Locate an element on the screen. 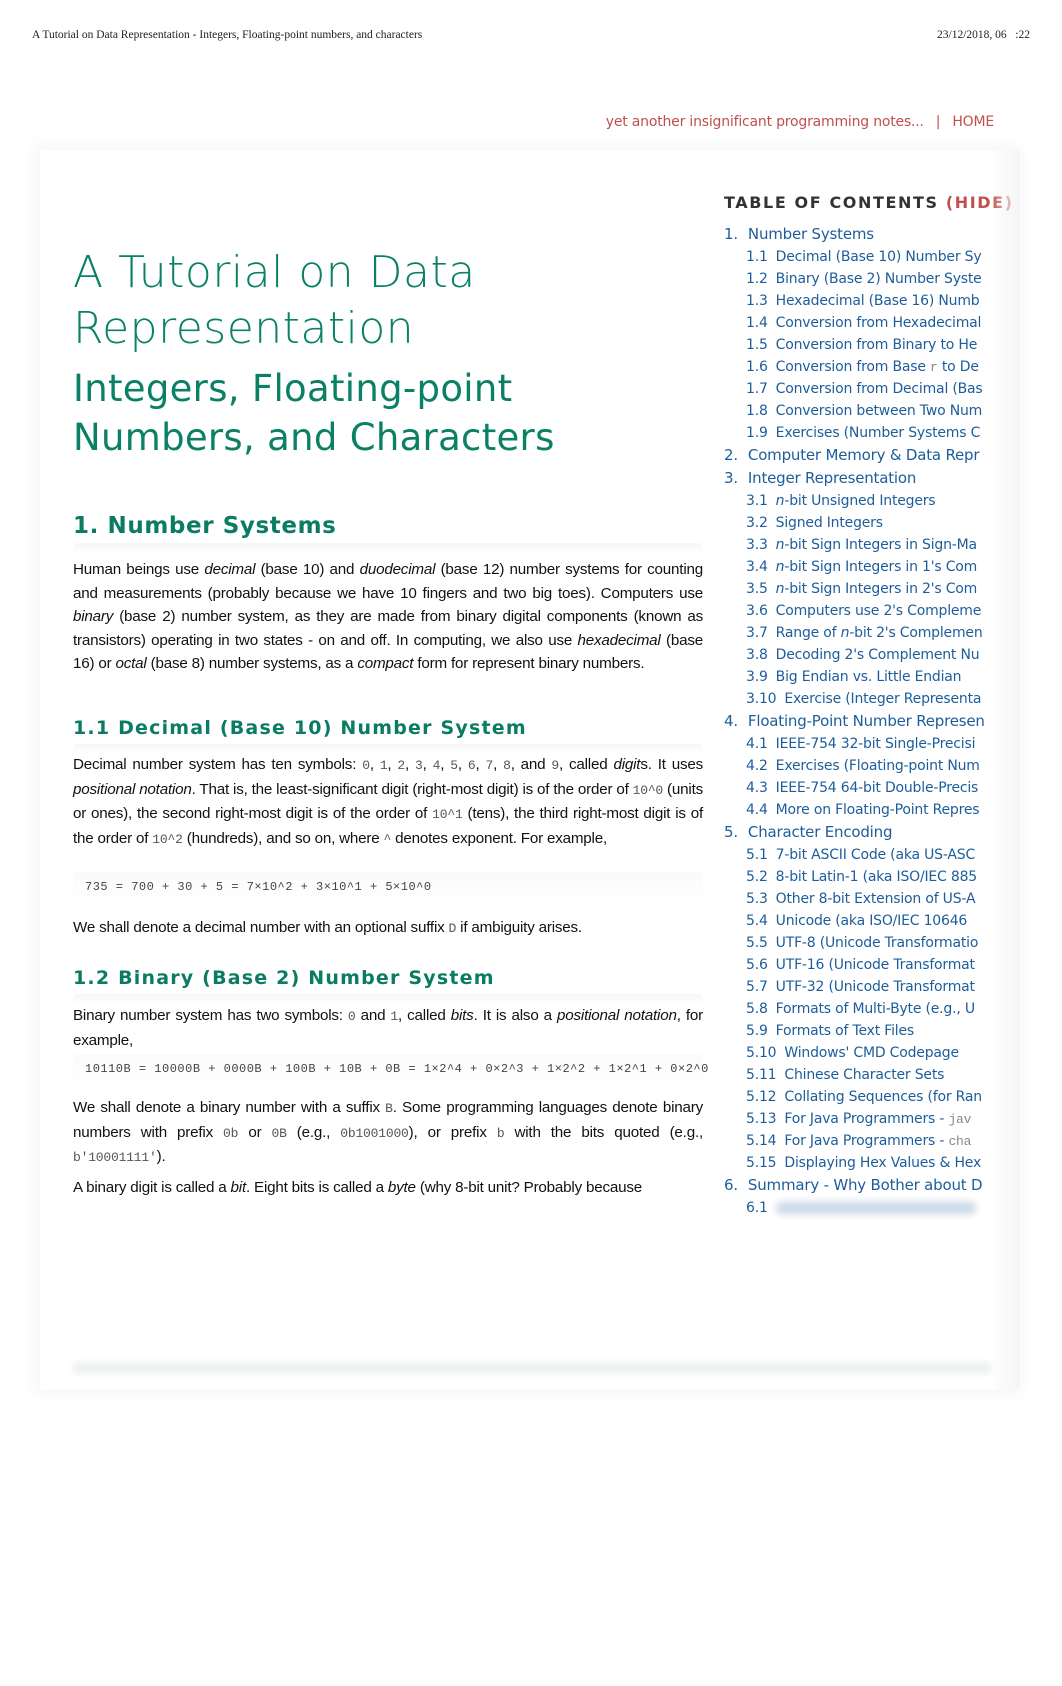  emphasis: byte is located at coordinates (401, 1187).